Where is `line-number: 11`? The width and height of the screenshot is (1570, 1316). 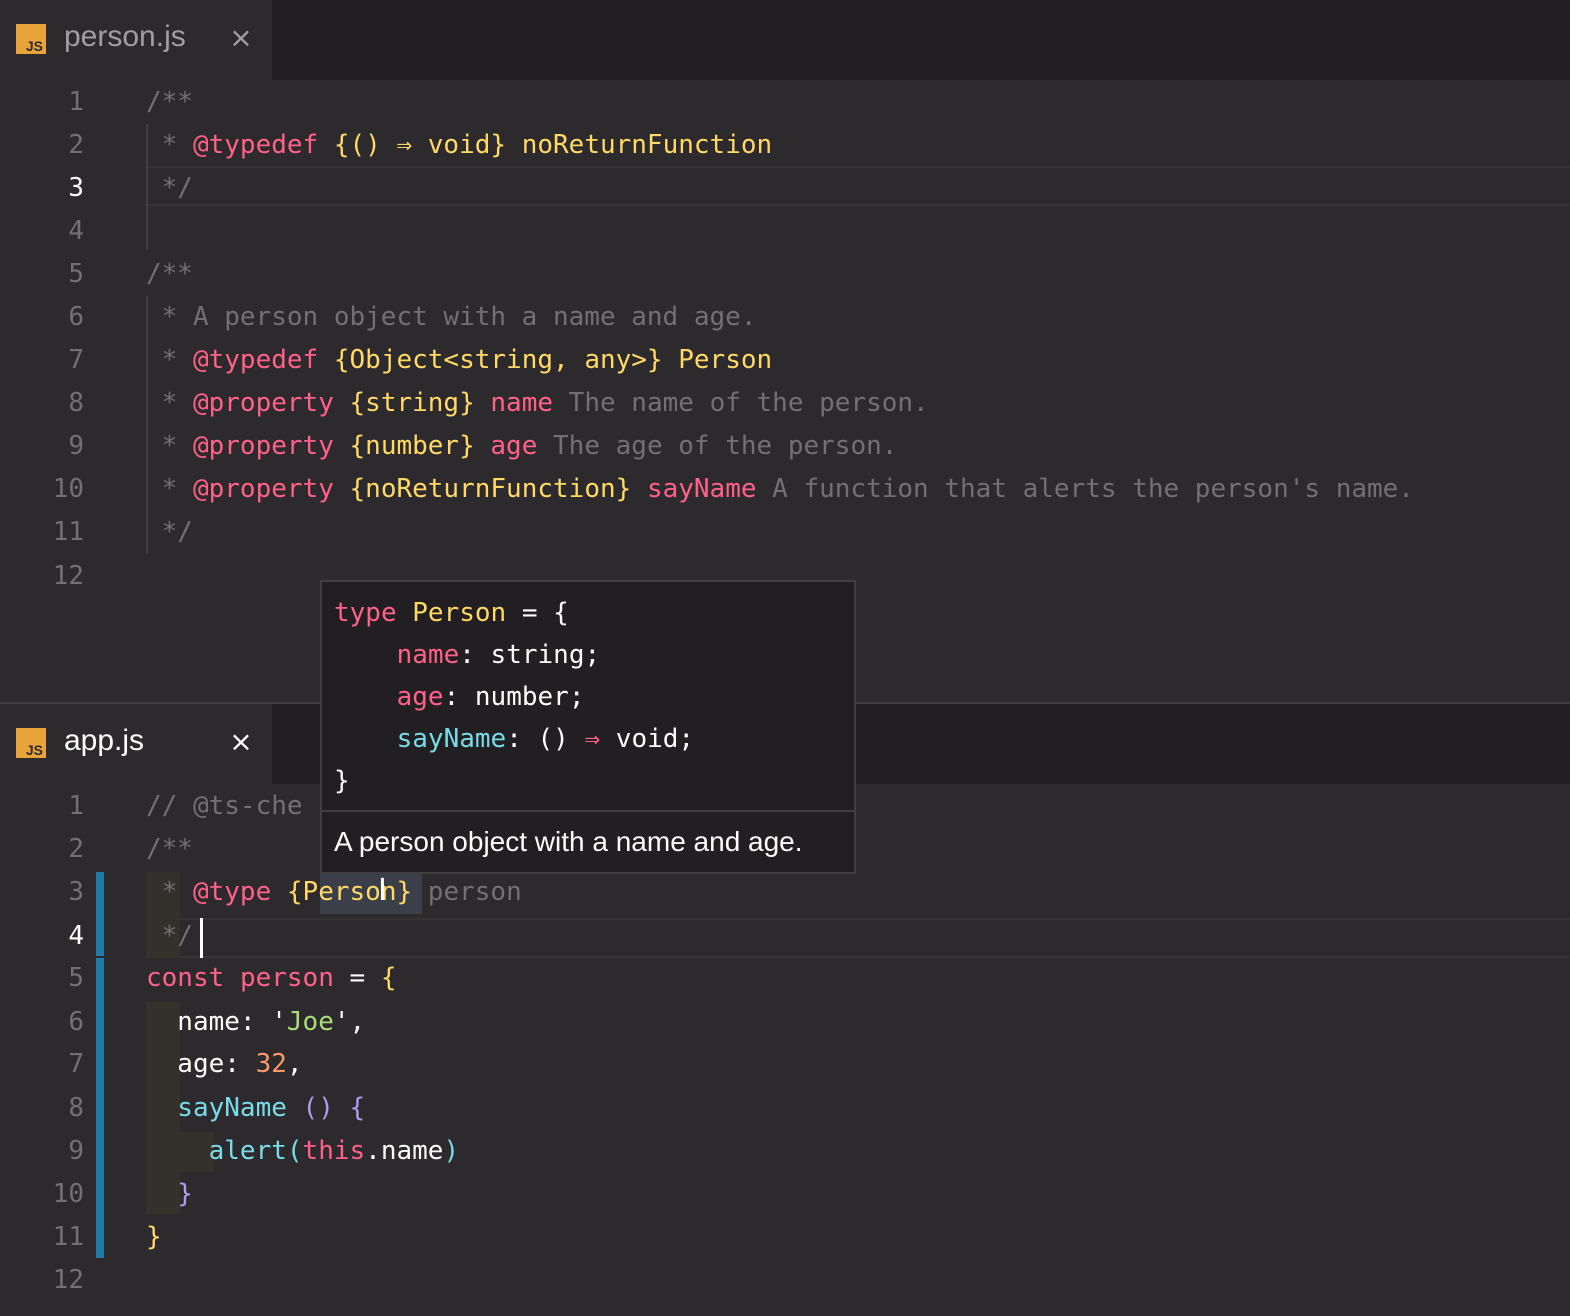 line-number: 11 is located at coordinates (68, 532).